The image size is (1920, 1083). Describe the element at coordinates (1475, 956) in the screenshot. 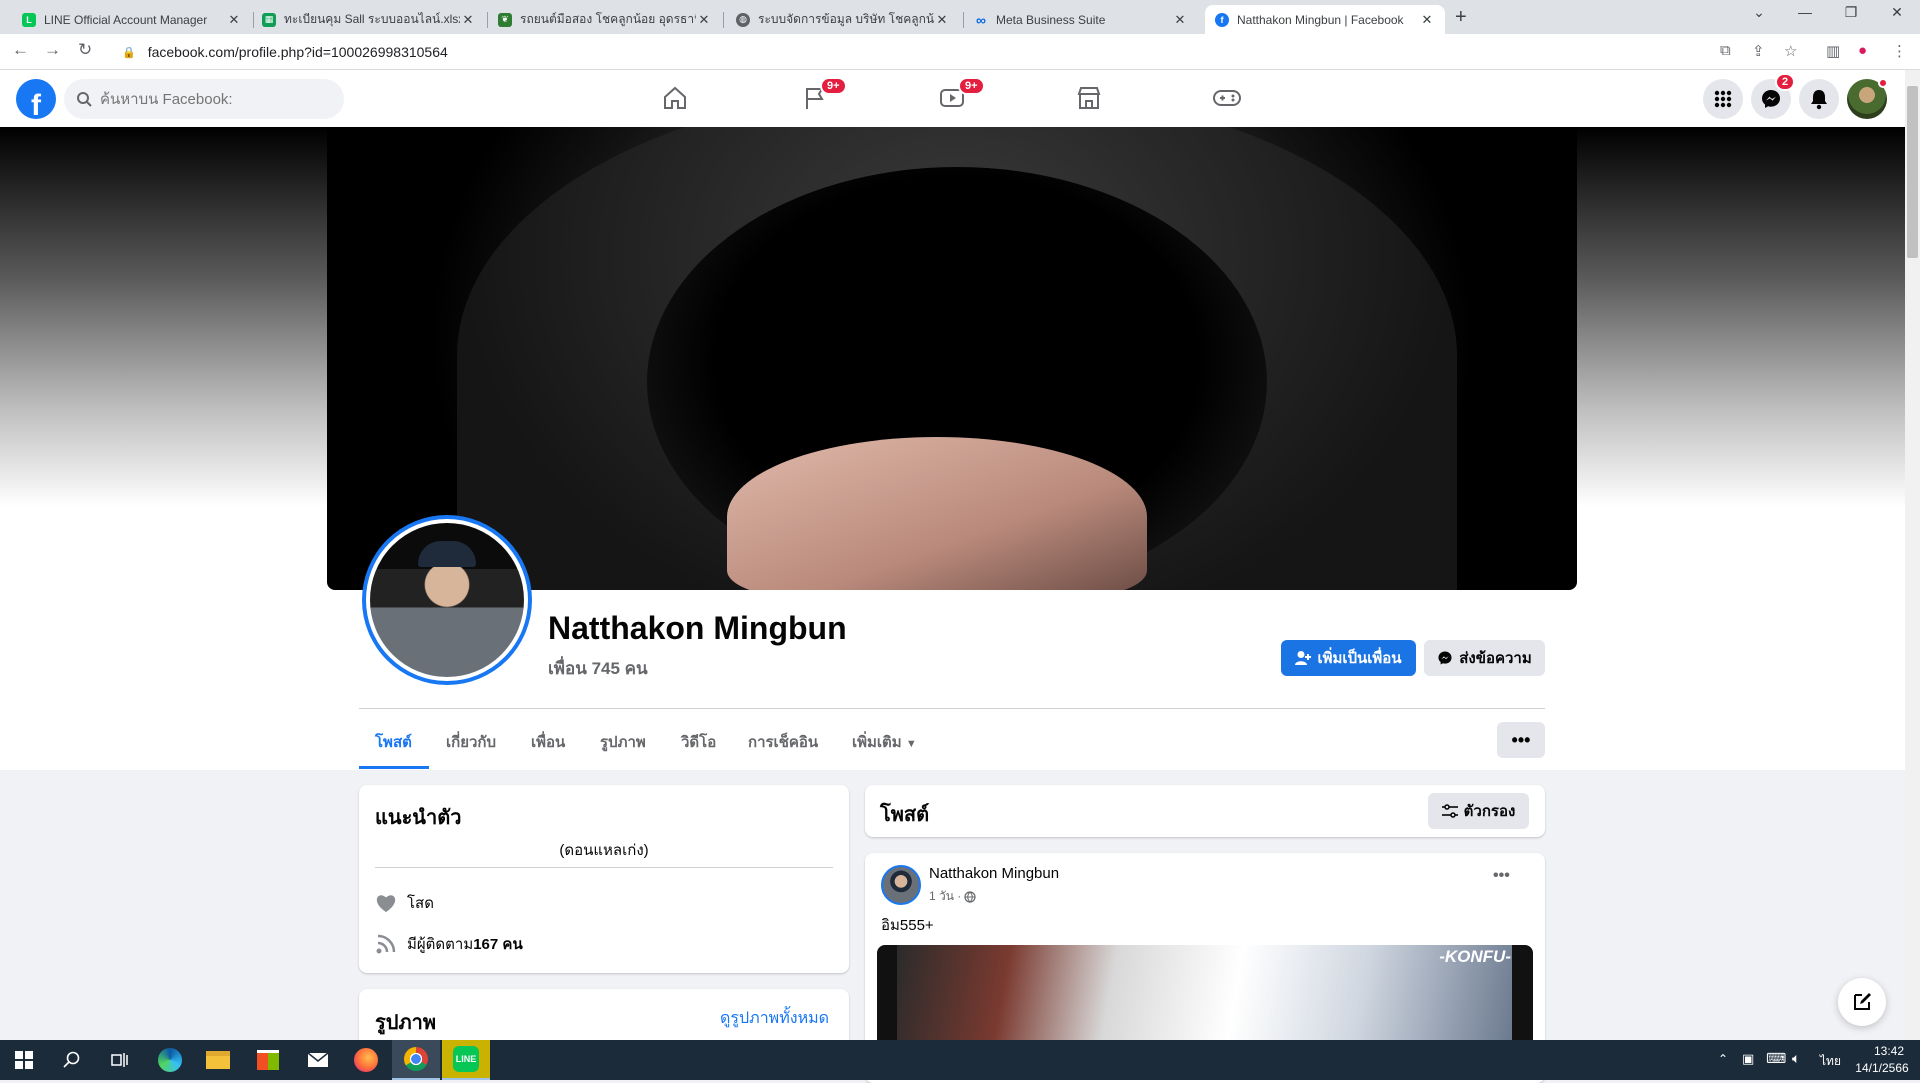

I see `image-caption-text: -KONFU-` at that location.